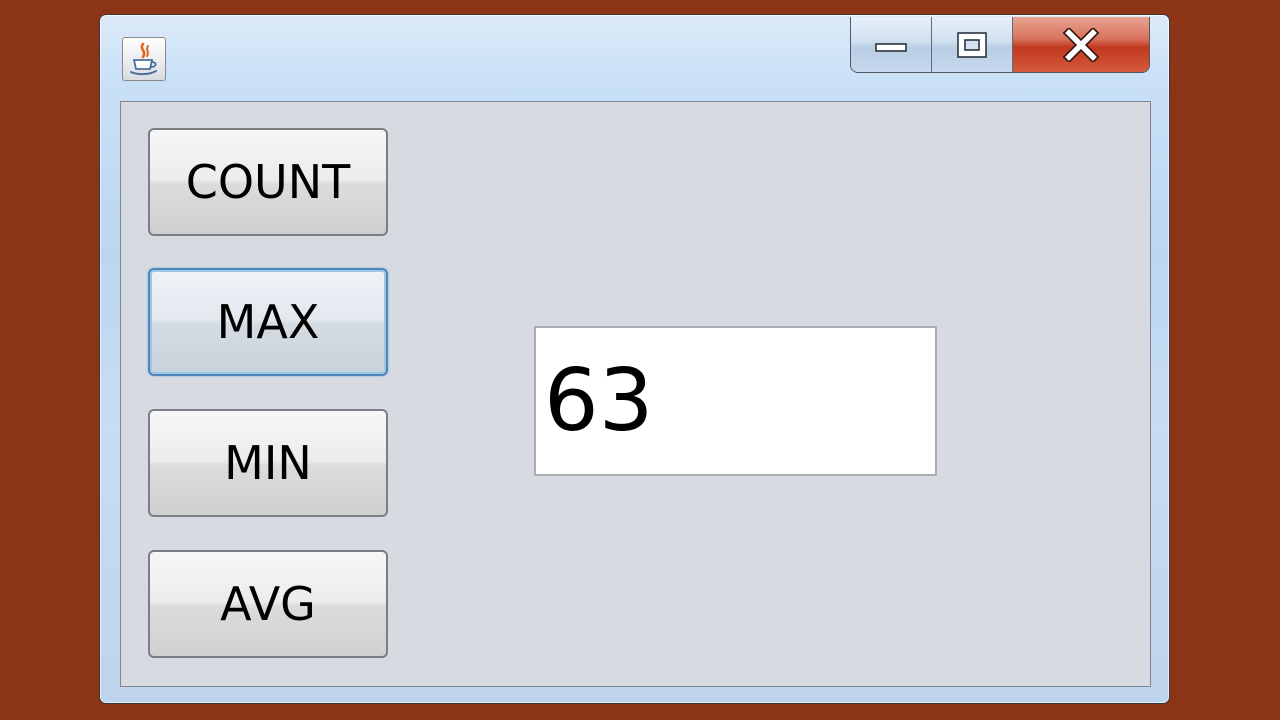  What do you see at coordinates (268, 604) in the screenshot?
I see `avg-button: AVG` at bounding box center [268, 604].